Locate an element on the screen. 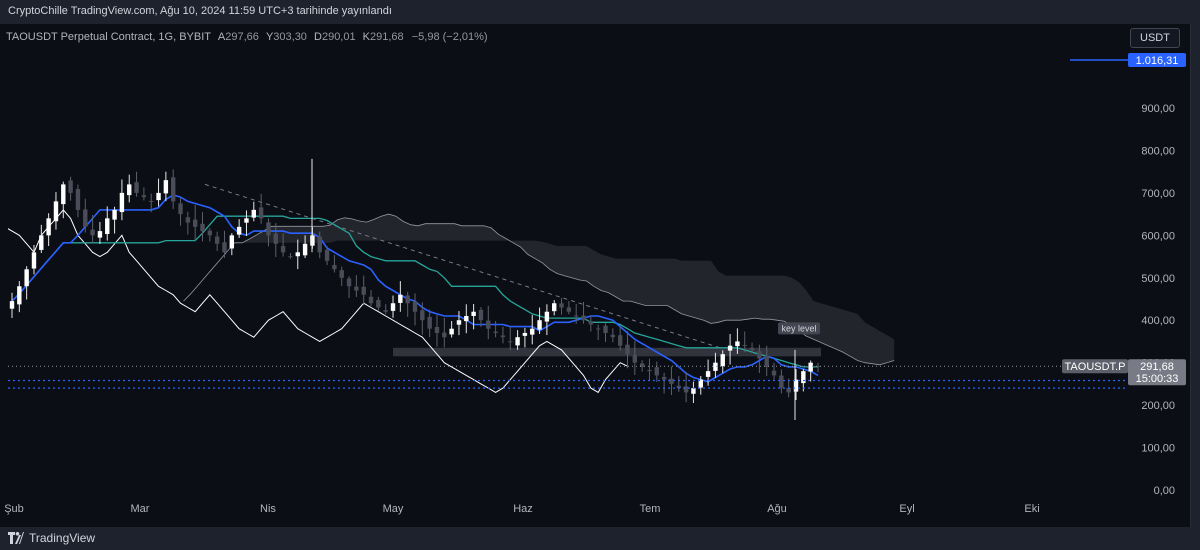 The height and width of the screenshot is (550, 1200). time-tick-label: Eyl is located at coordinates (906, 509).